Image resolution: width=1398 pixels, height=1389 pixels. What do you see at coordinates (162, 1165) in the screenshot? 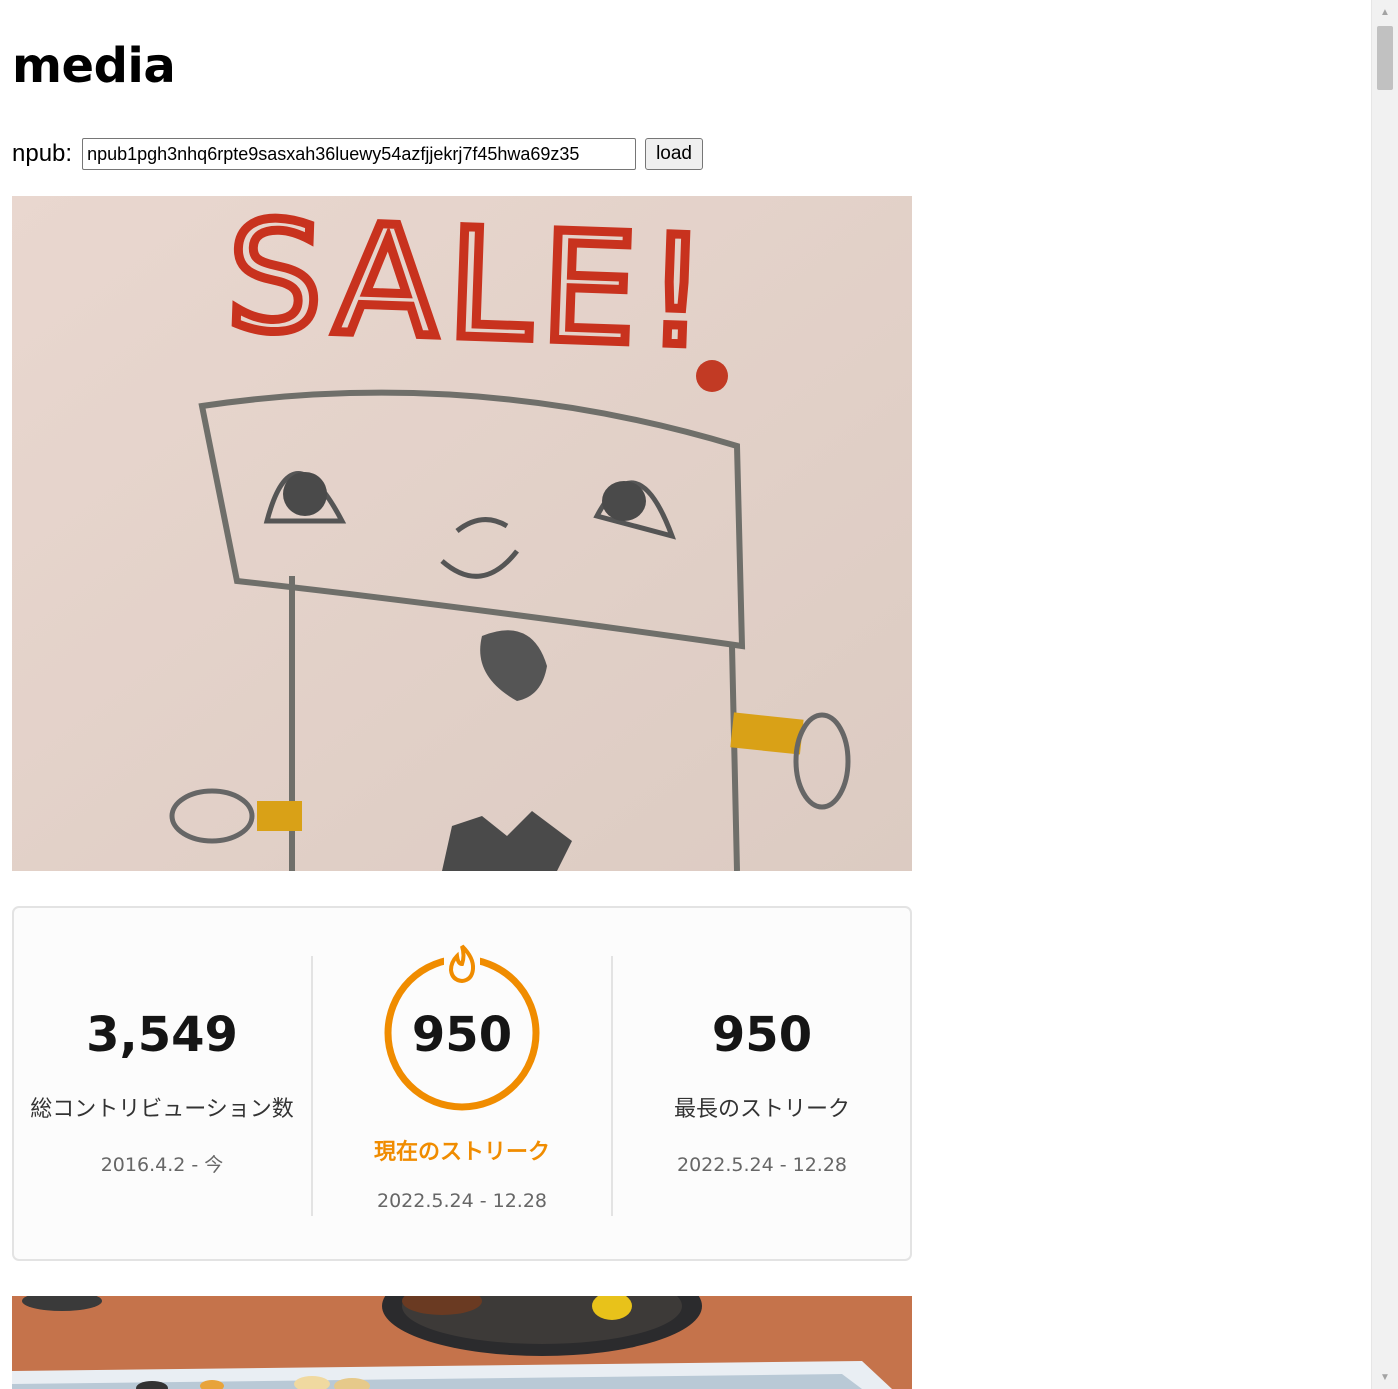
I see `stat-total-range: 2016.4.2 - 今` at bounding box center [162, 1165].